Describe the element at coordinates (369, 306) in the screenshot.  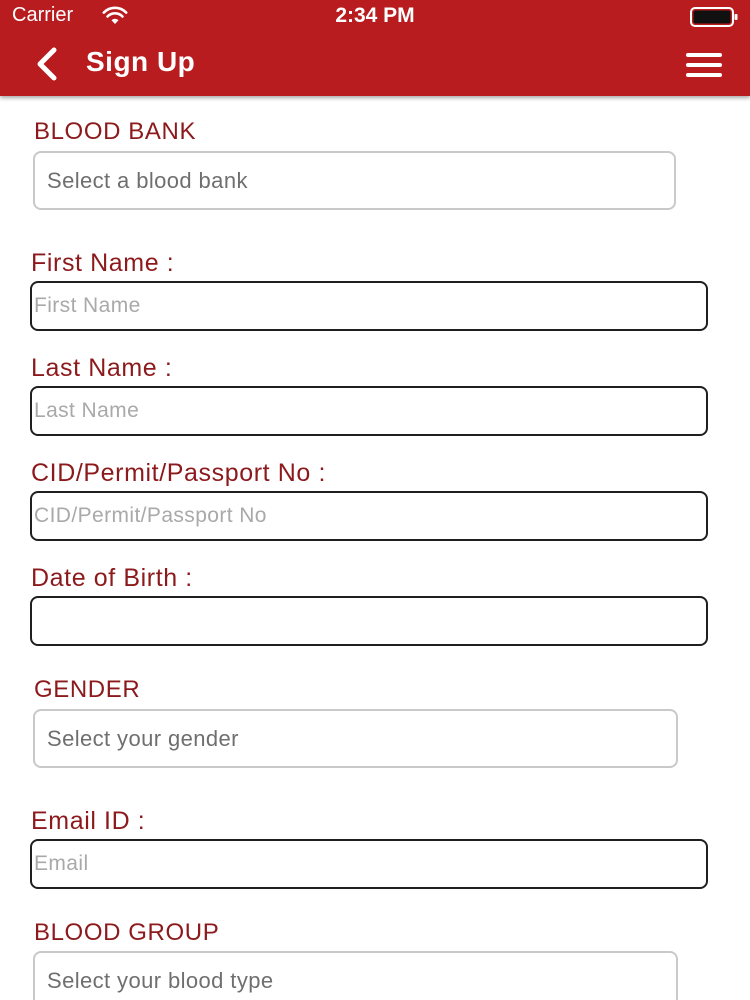
I see `first-name-field: First Name` at that location.